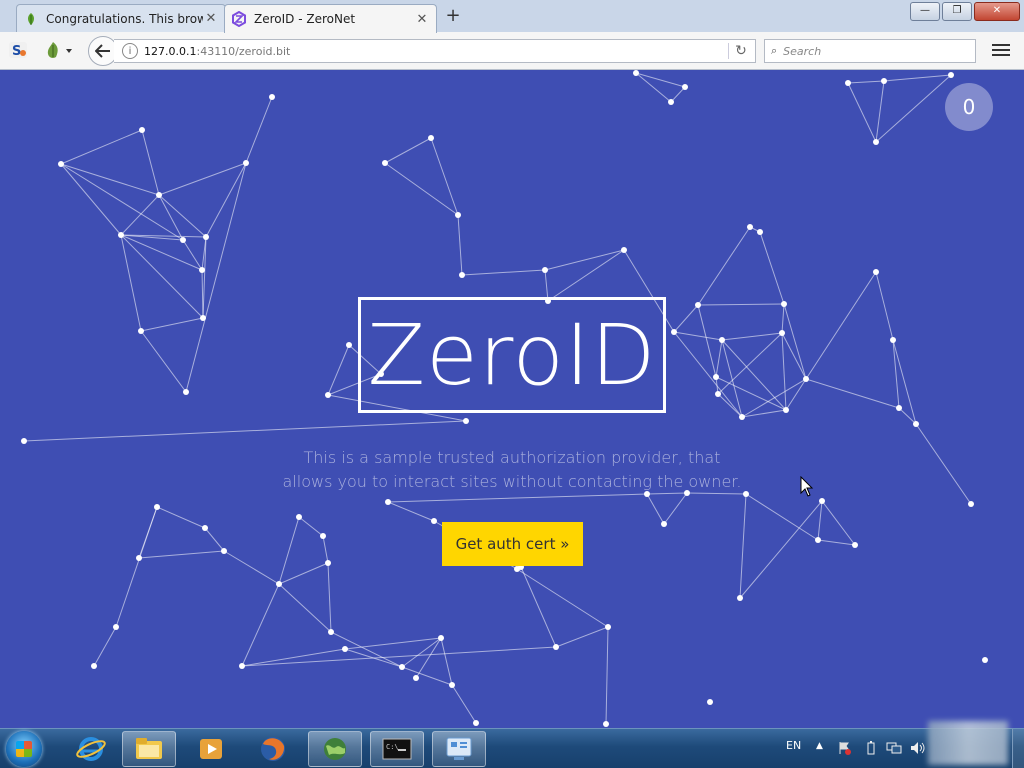  What do you see at coordinates (305, 19) in the screenshot?
I see `tab-title: ZeroID - ZeroNet` at bounding box center [305, 19].